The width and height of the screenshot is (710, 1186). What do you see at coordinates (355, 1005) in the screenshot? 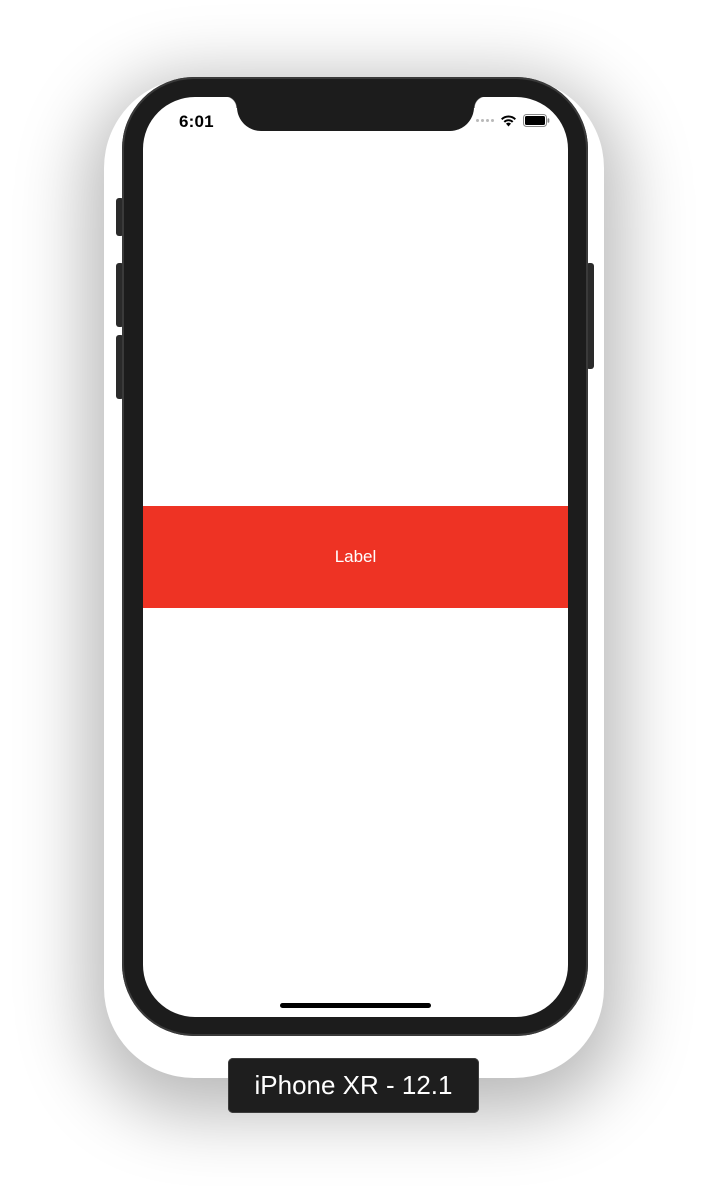
I see `home-indicator` at bounding box center [355, 1005].